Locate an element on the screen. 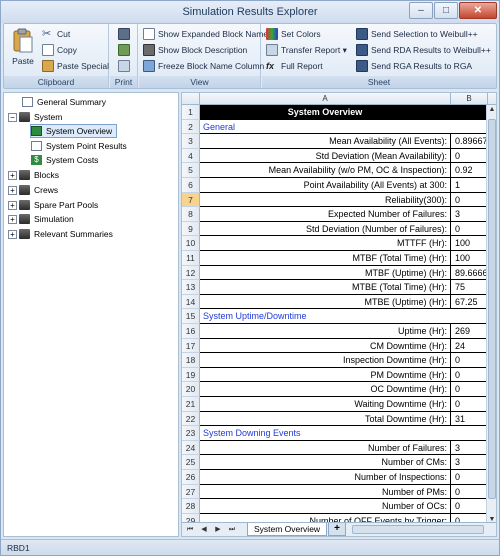 This screenshot has width=500, height=556. row-number: 1 is located at coordinates (191, 112).